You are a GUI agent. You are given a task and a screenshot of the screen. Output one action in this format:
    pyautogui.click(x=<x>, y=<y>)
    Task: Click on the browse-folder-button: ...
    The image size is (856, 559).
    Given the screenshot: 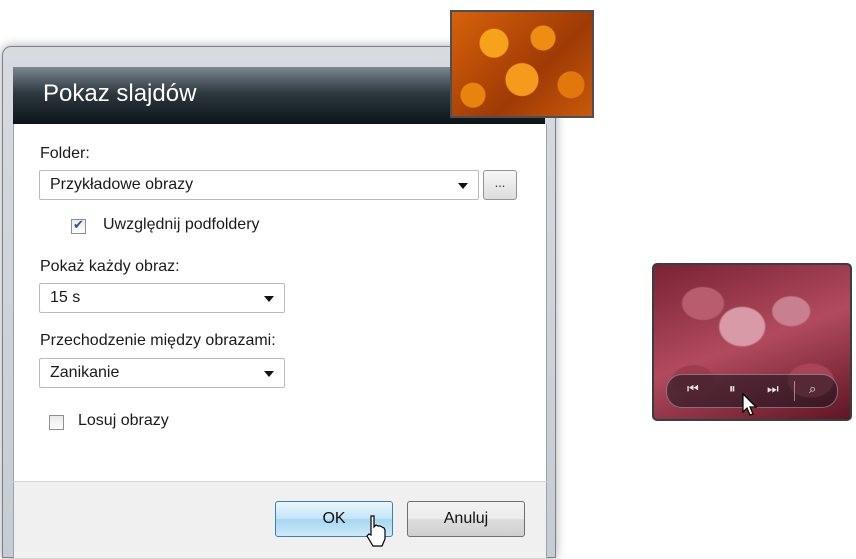 What is the action you would take?
    pyautogui.click(x=500, y=185)
    